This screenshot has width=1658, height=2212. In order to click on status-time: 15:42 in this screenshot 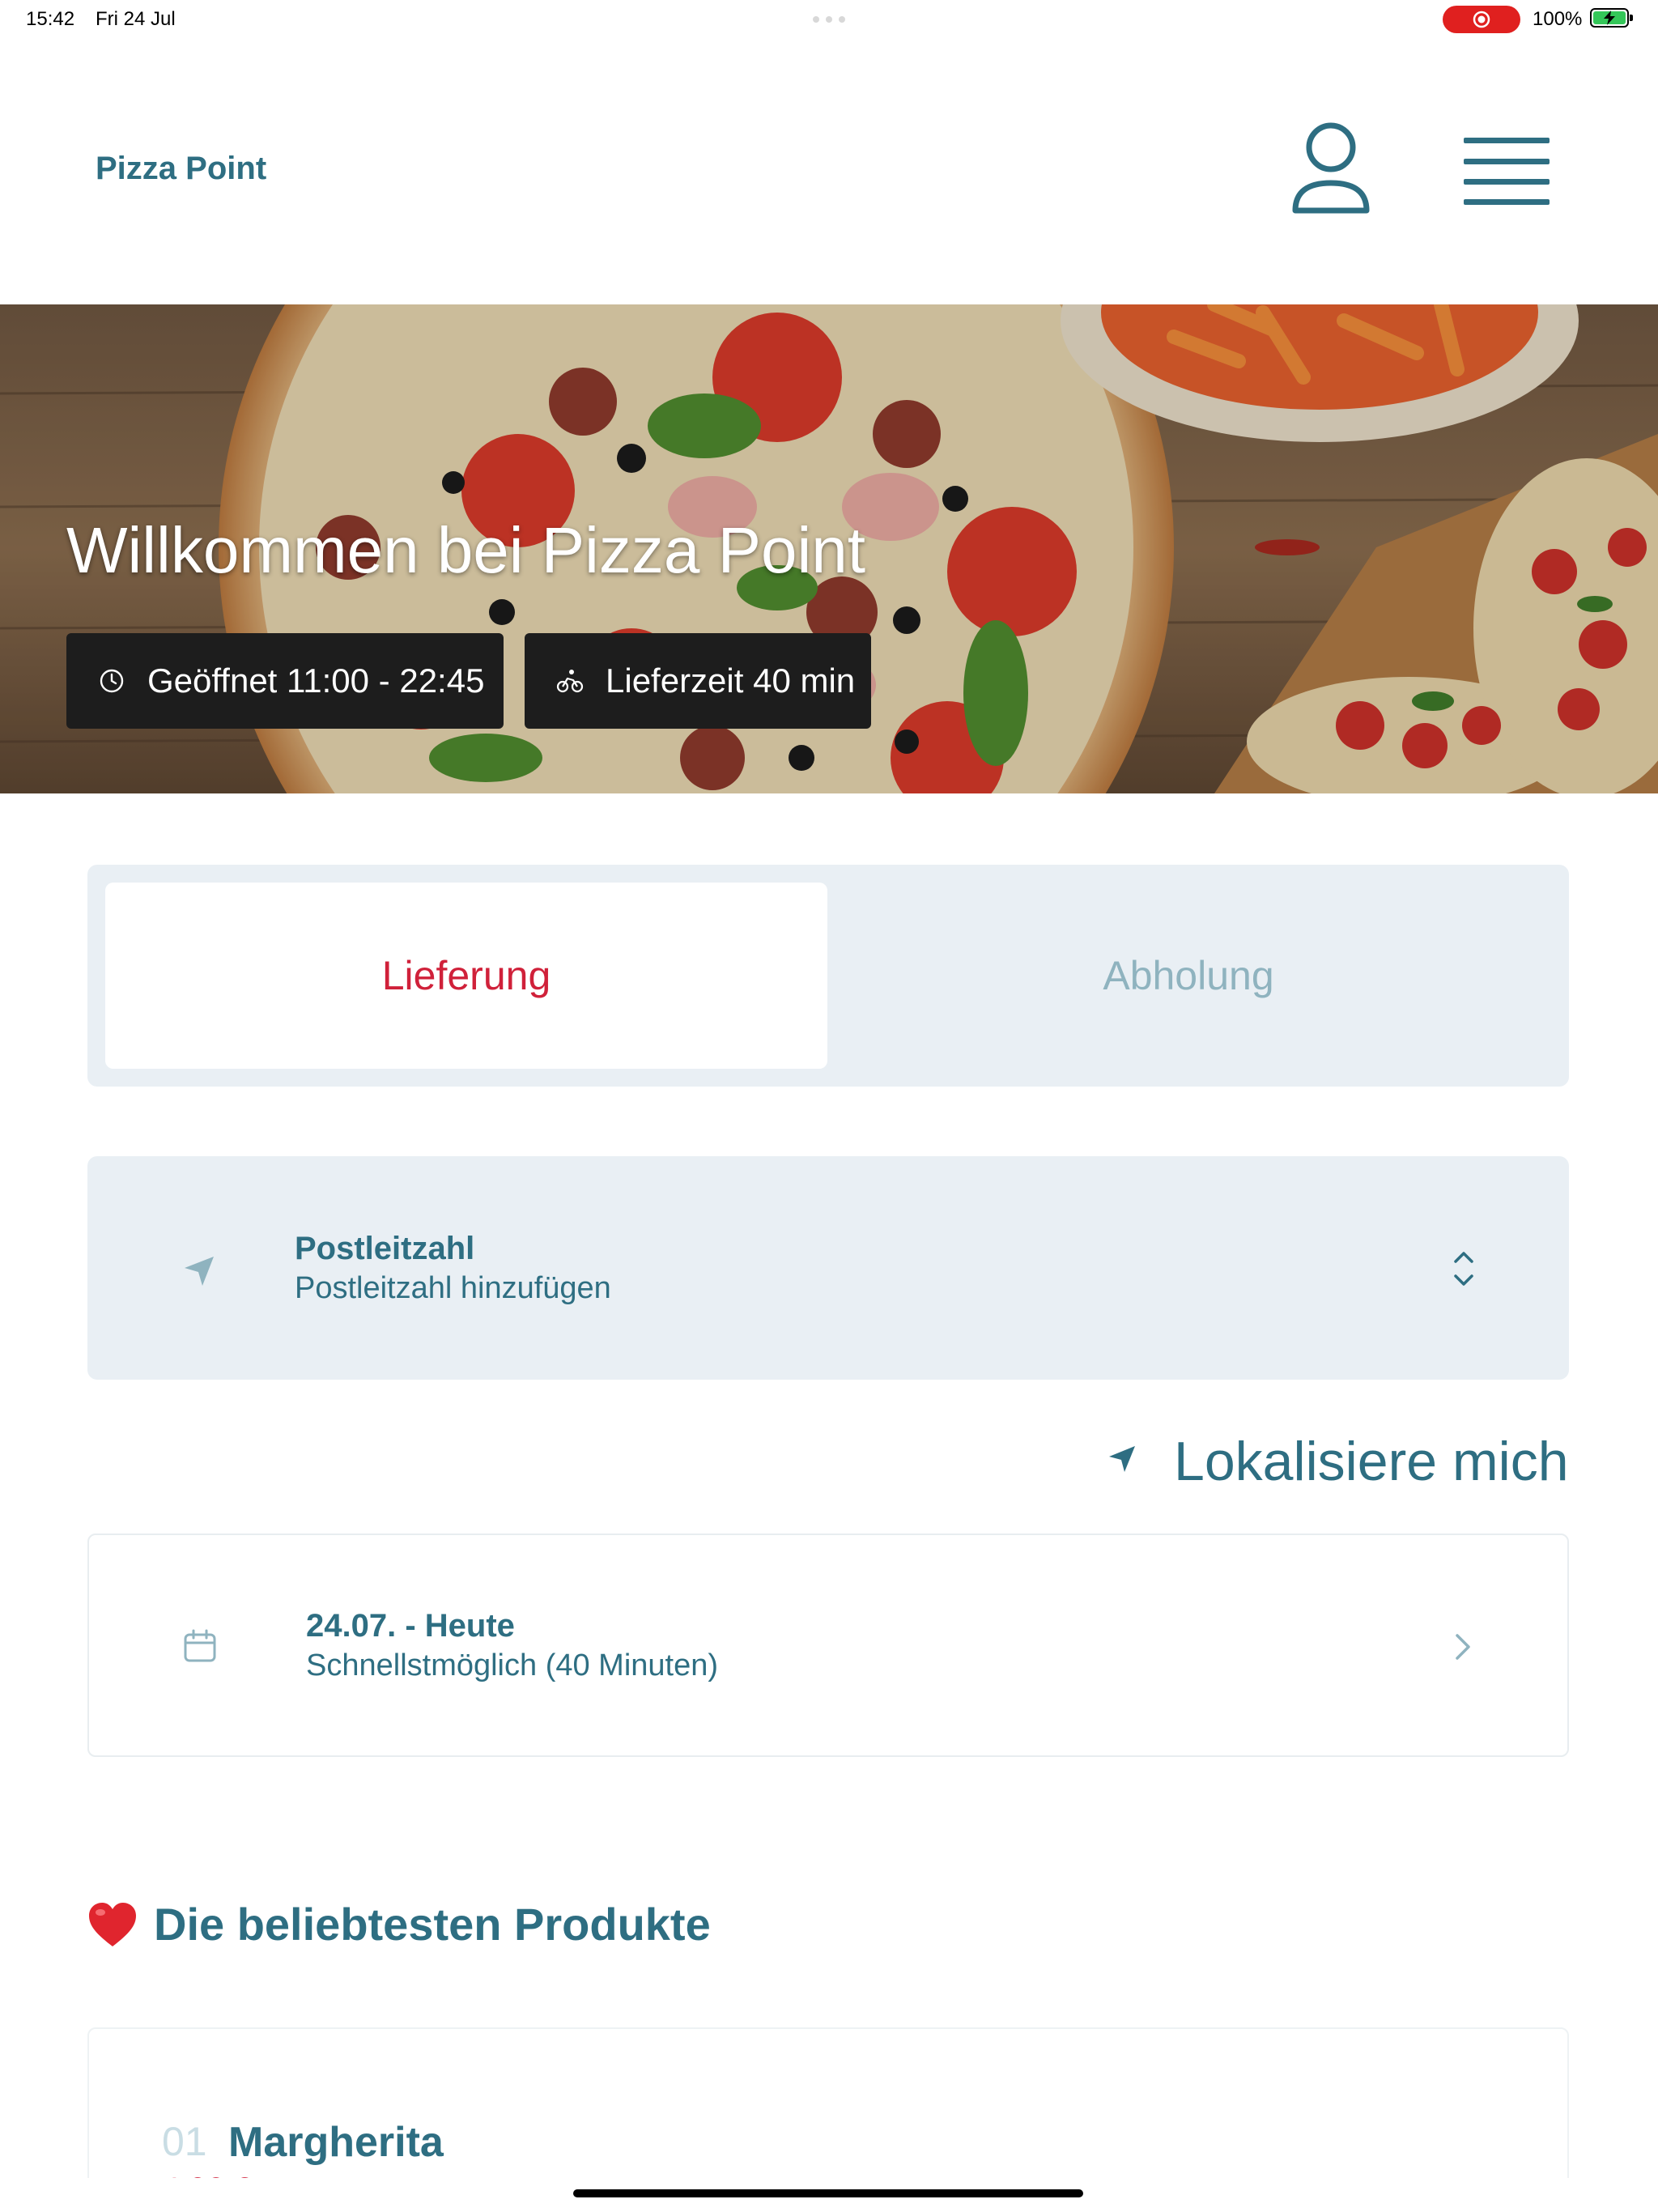, I will do `click(50, 19)`.